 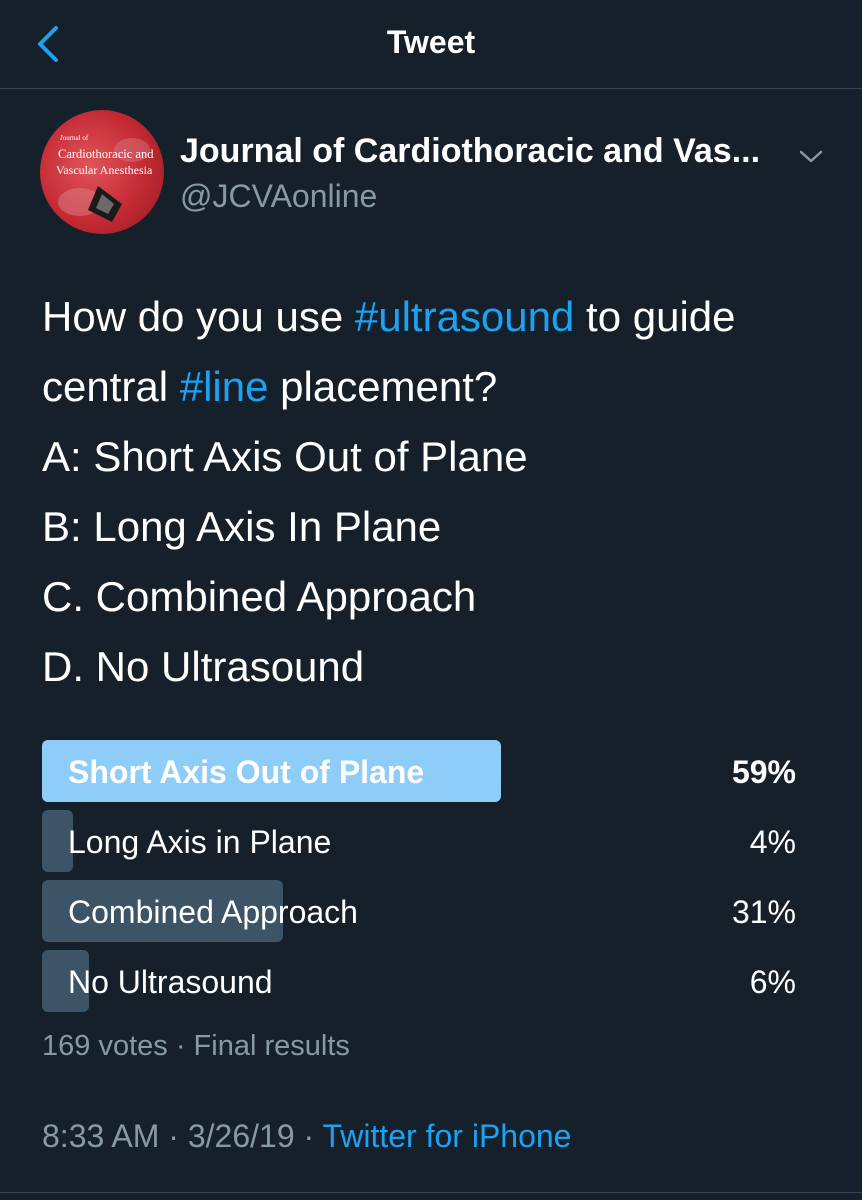 What do you see at coordinates (259, 596) in the screenshot?
I see `tweet-option-c: C. Combined Approach` at bounding box center [259, 596].